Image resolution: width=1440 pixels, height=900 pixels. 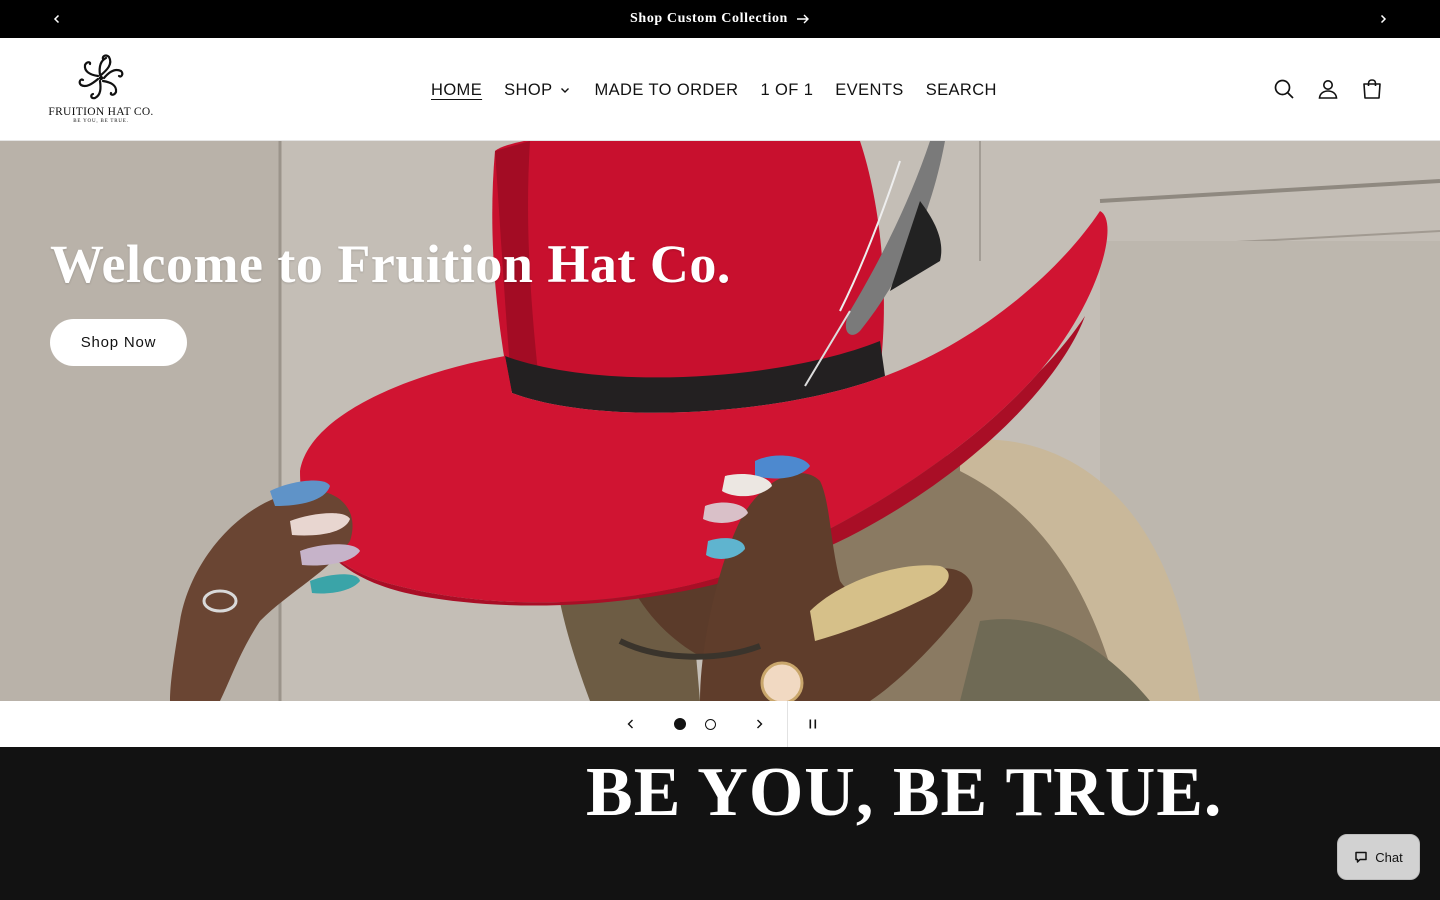 I want to click on logo-tagline: BE YOU, BE TRUE., so click(x=101, y=121).